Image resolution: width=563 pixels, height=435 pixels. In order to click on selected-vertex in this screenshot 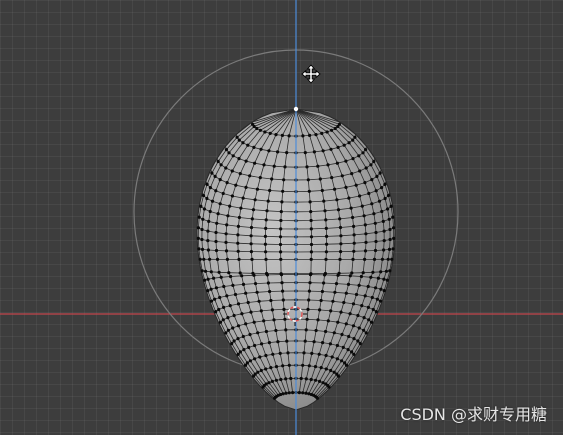, I will do `click(296, 109)`.